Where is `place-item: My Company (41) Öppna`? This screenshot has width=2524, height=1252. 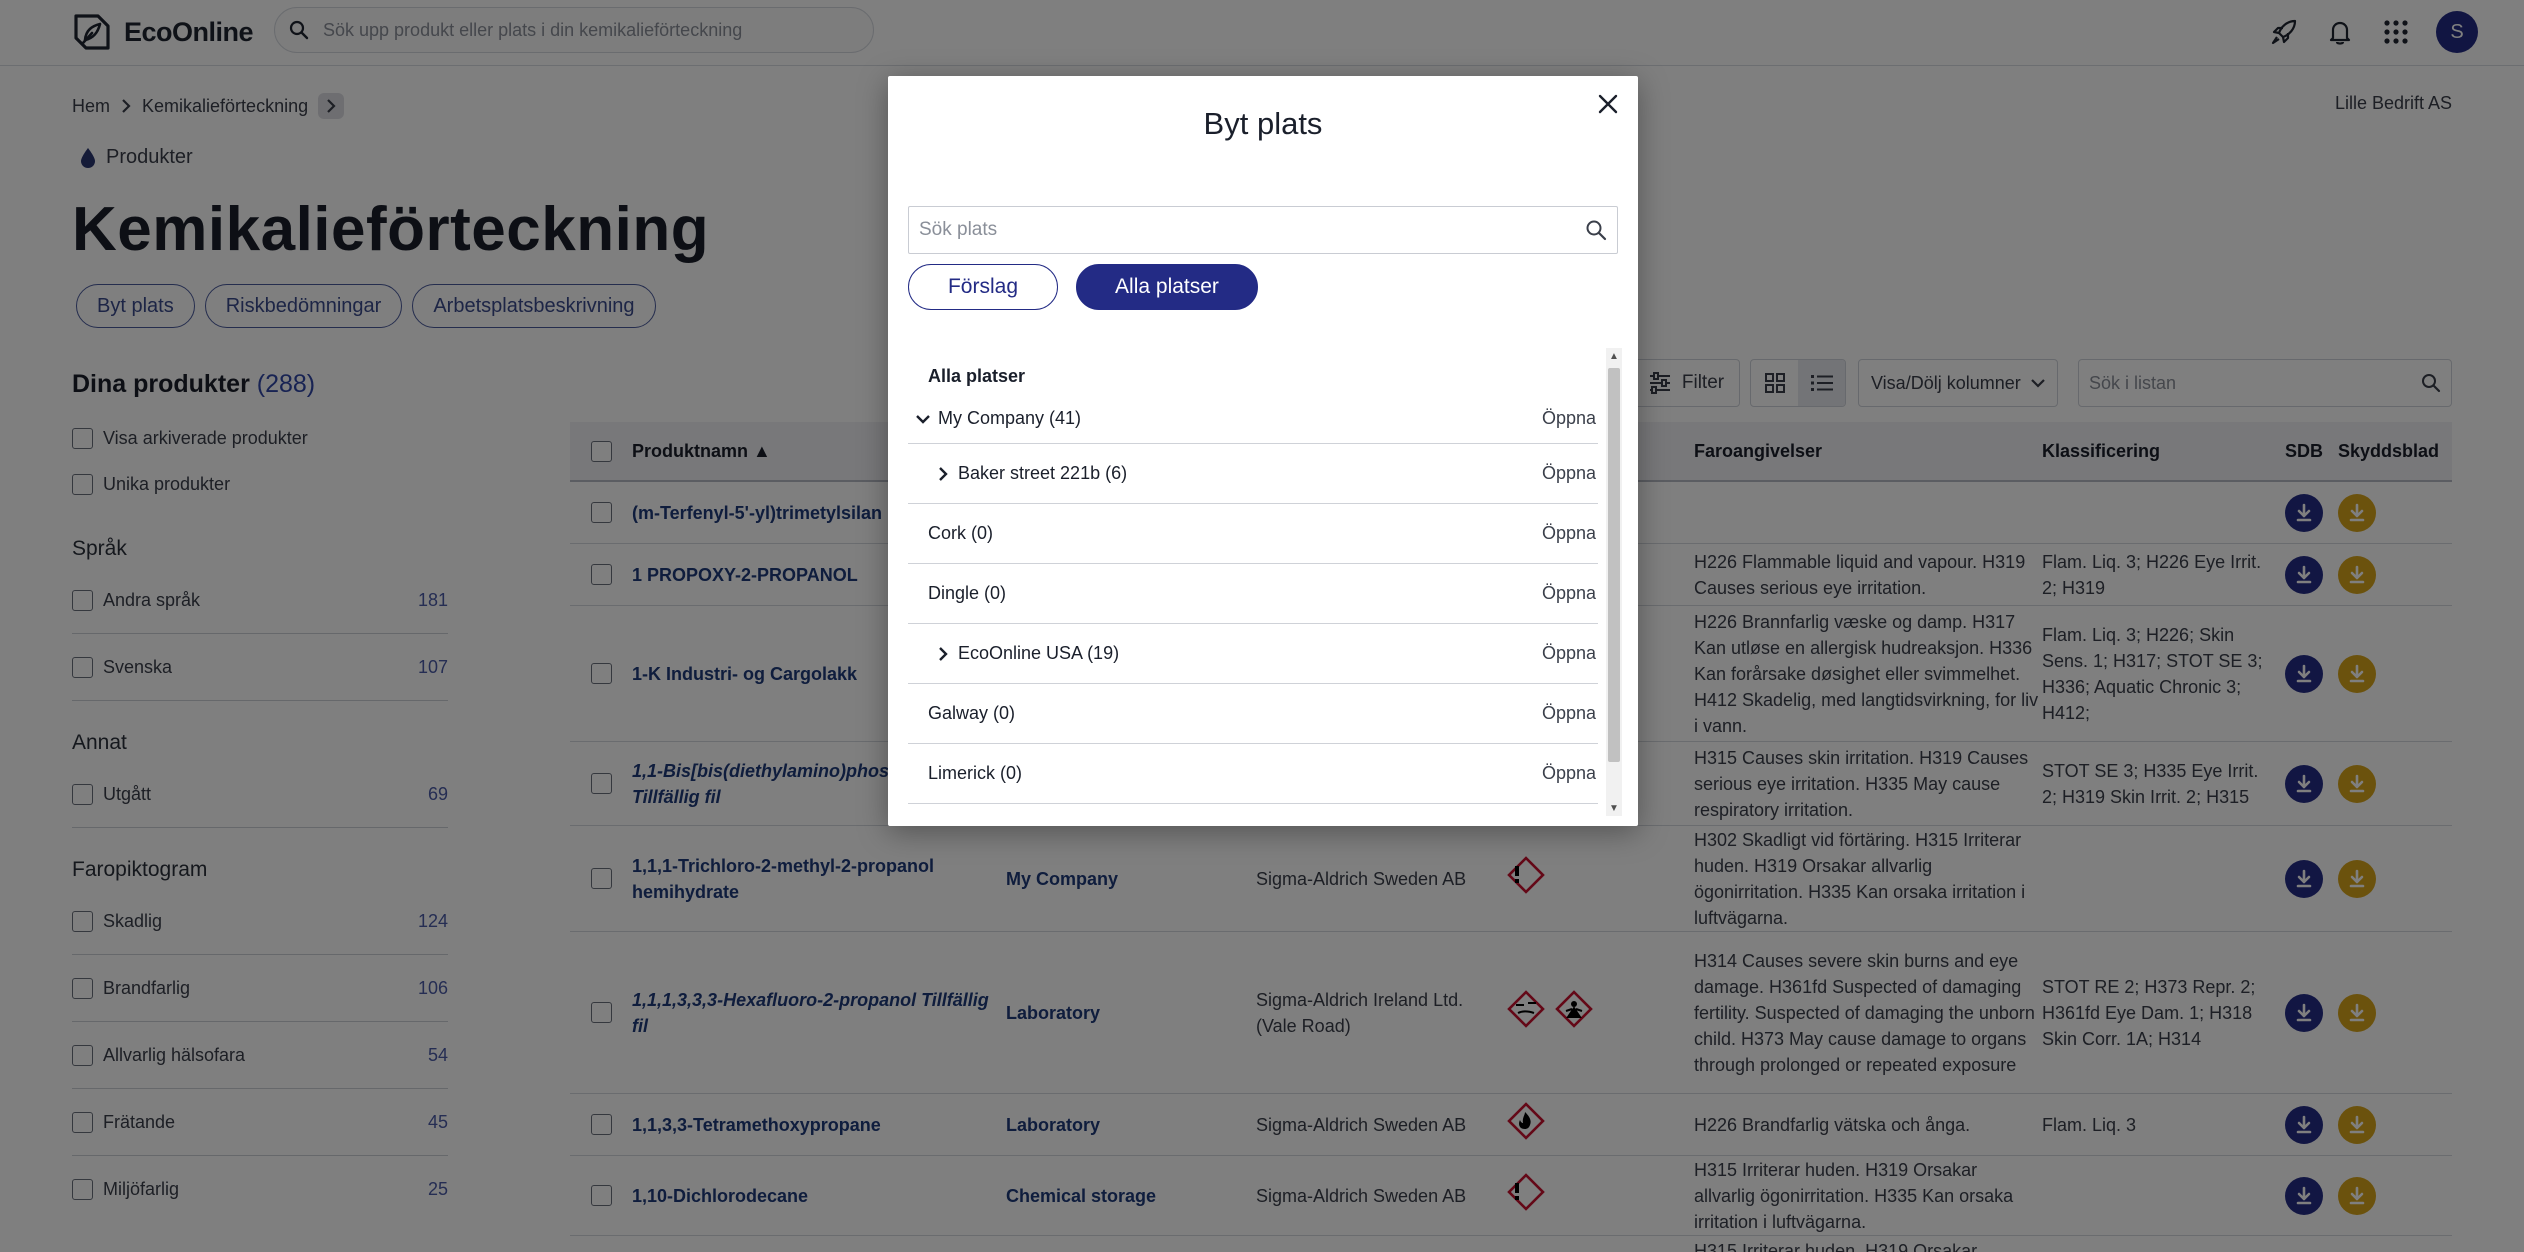 place-item: My Company (41) Öppna is located at coordinates (1253, 419).